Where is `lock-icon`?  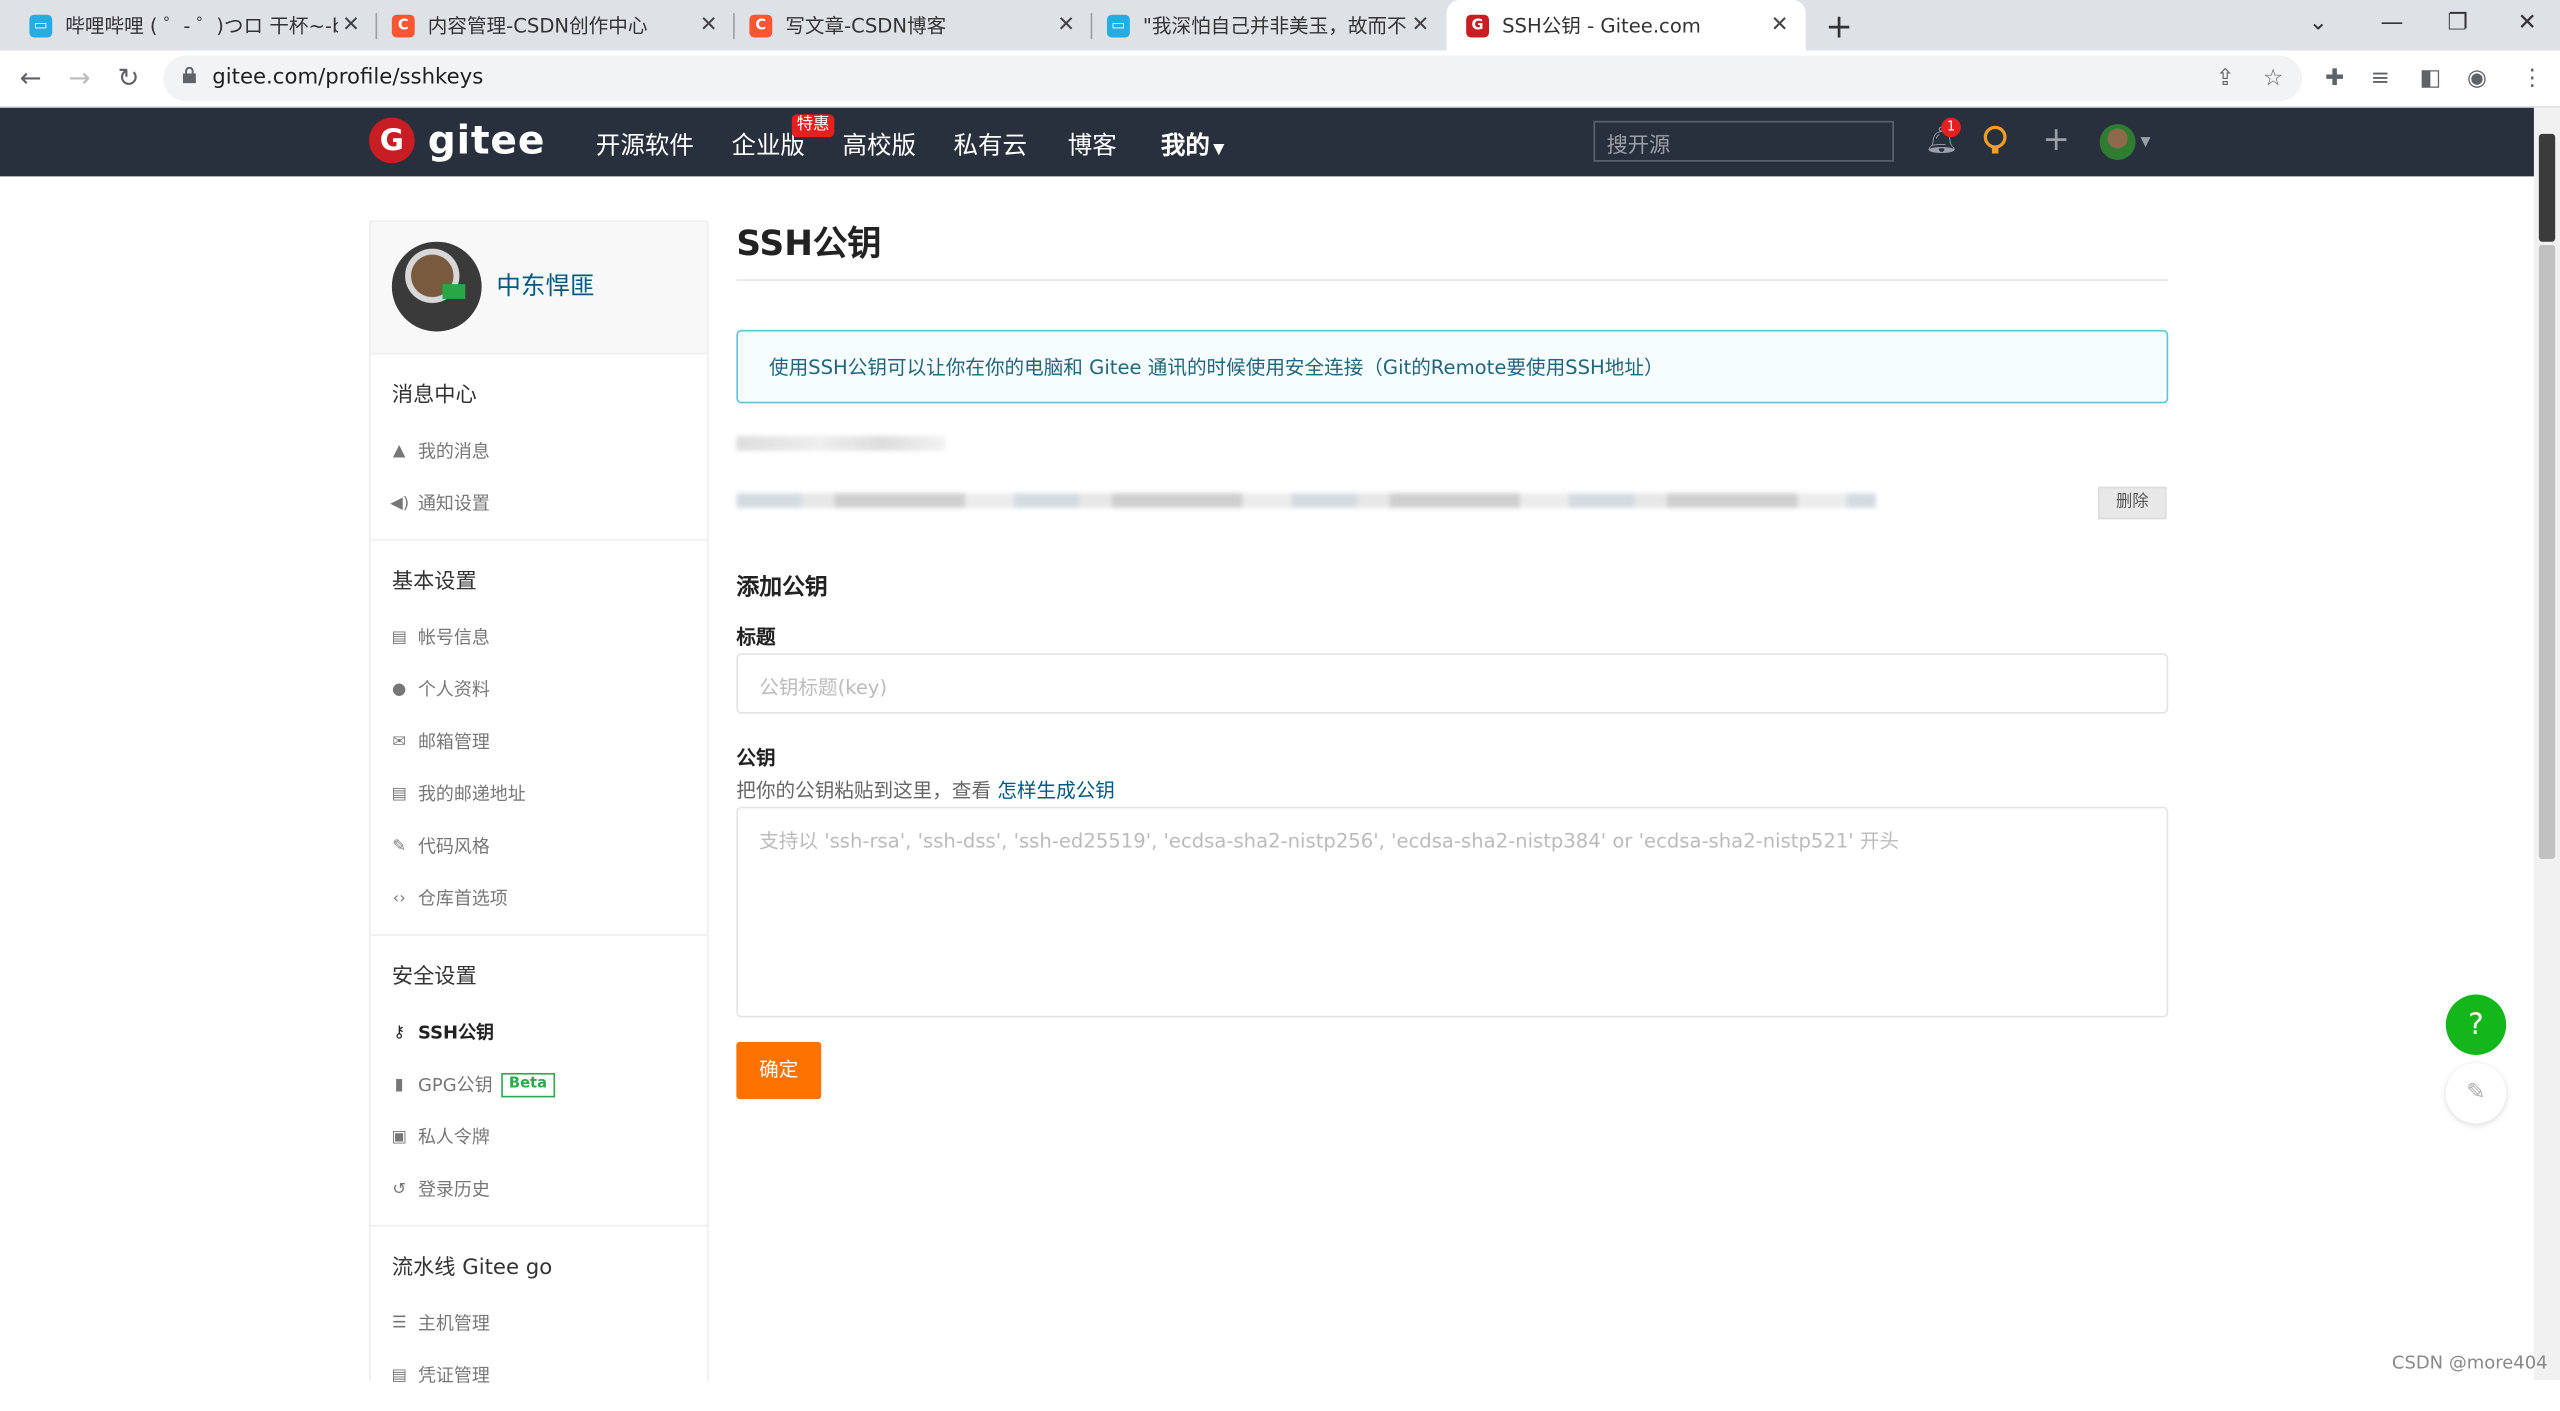
lock-icon is located at coordinates (189, 75).